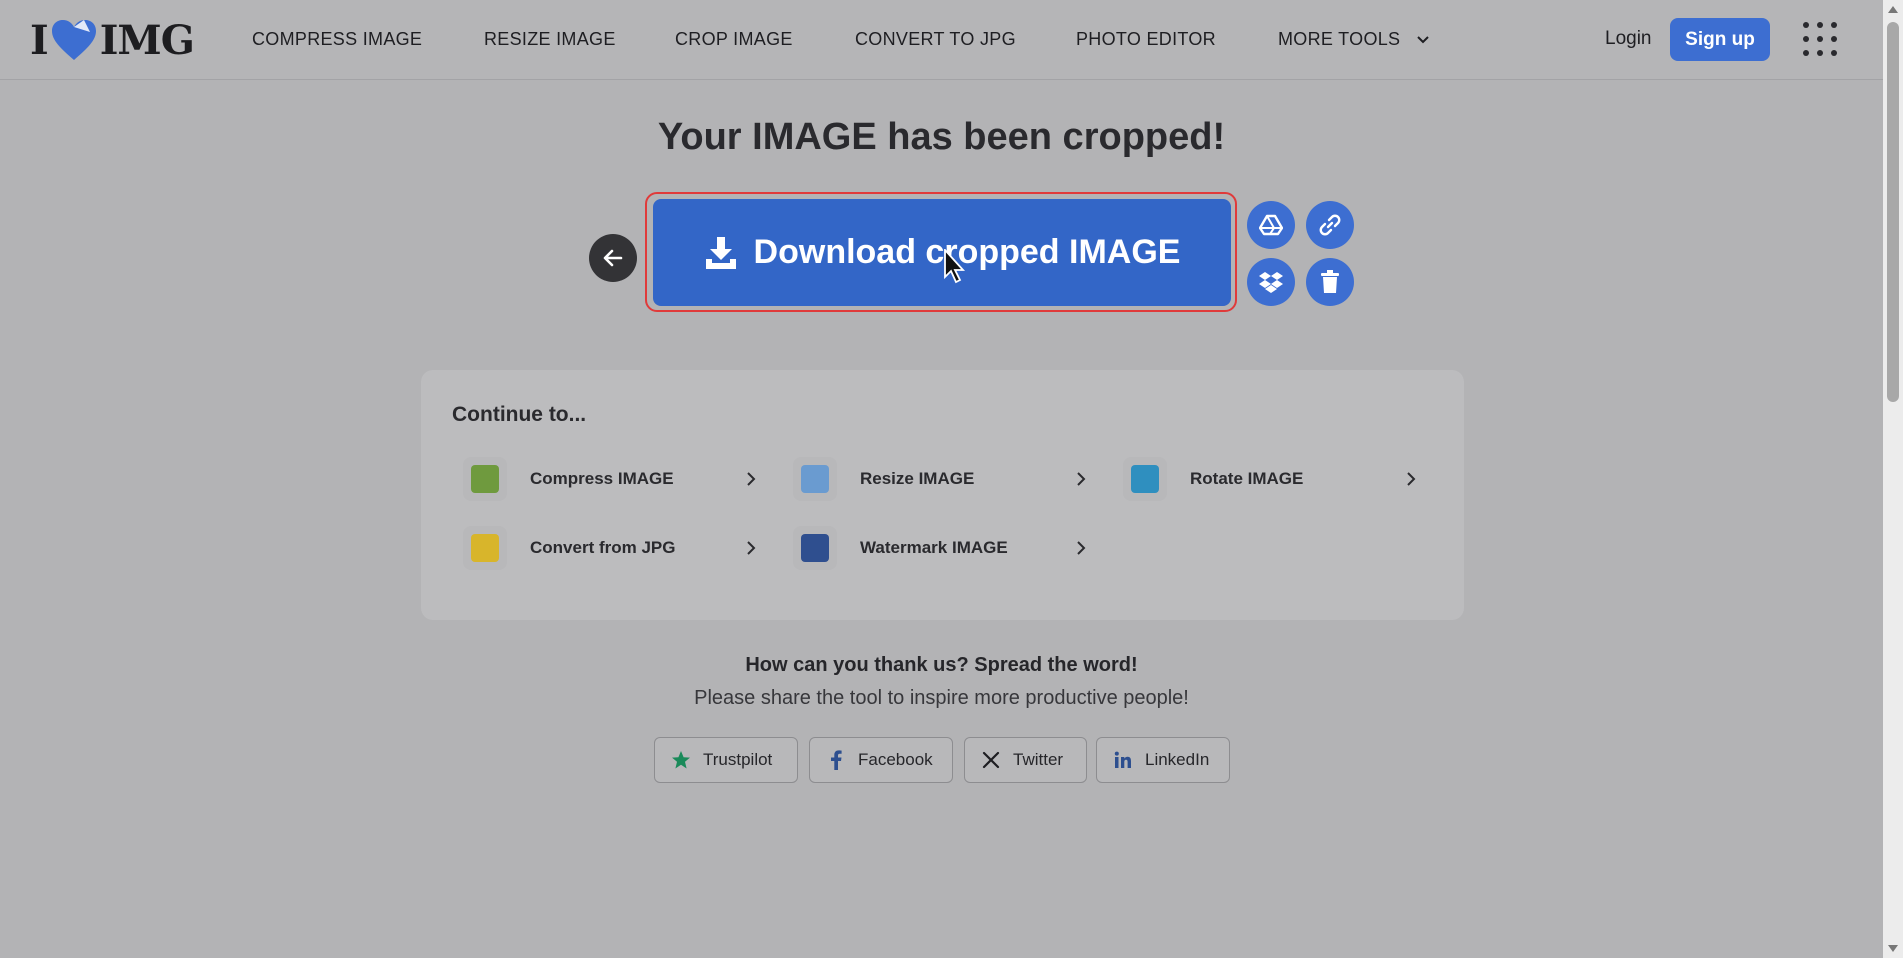 This screenshot has height=958, width=1903. What do you see at coordinates (738, 759) in the screenshot?
I see `share-trustpilot-label: Trustpilot` at bounding box center [738, 759].